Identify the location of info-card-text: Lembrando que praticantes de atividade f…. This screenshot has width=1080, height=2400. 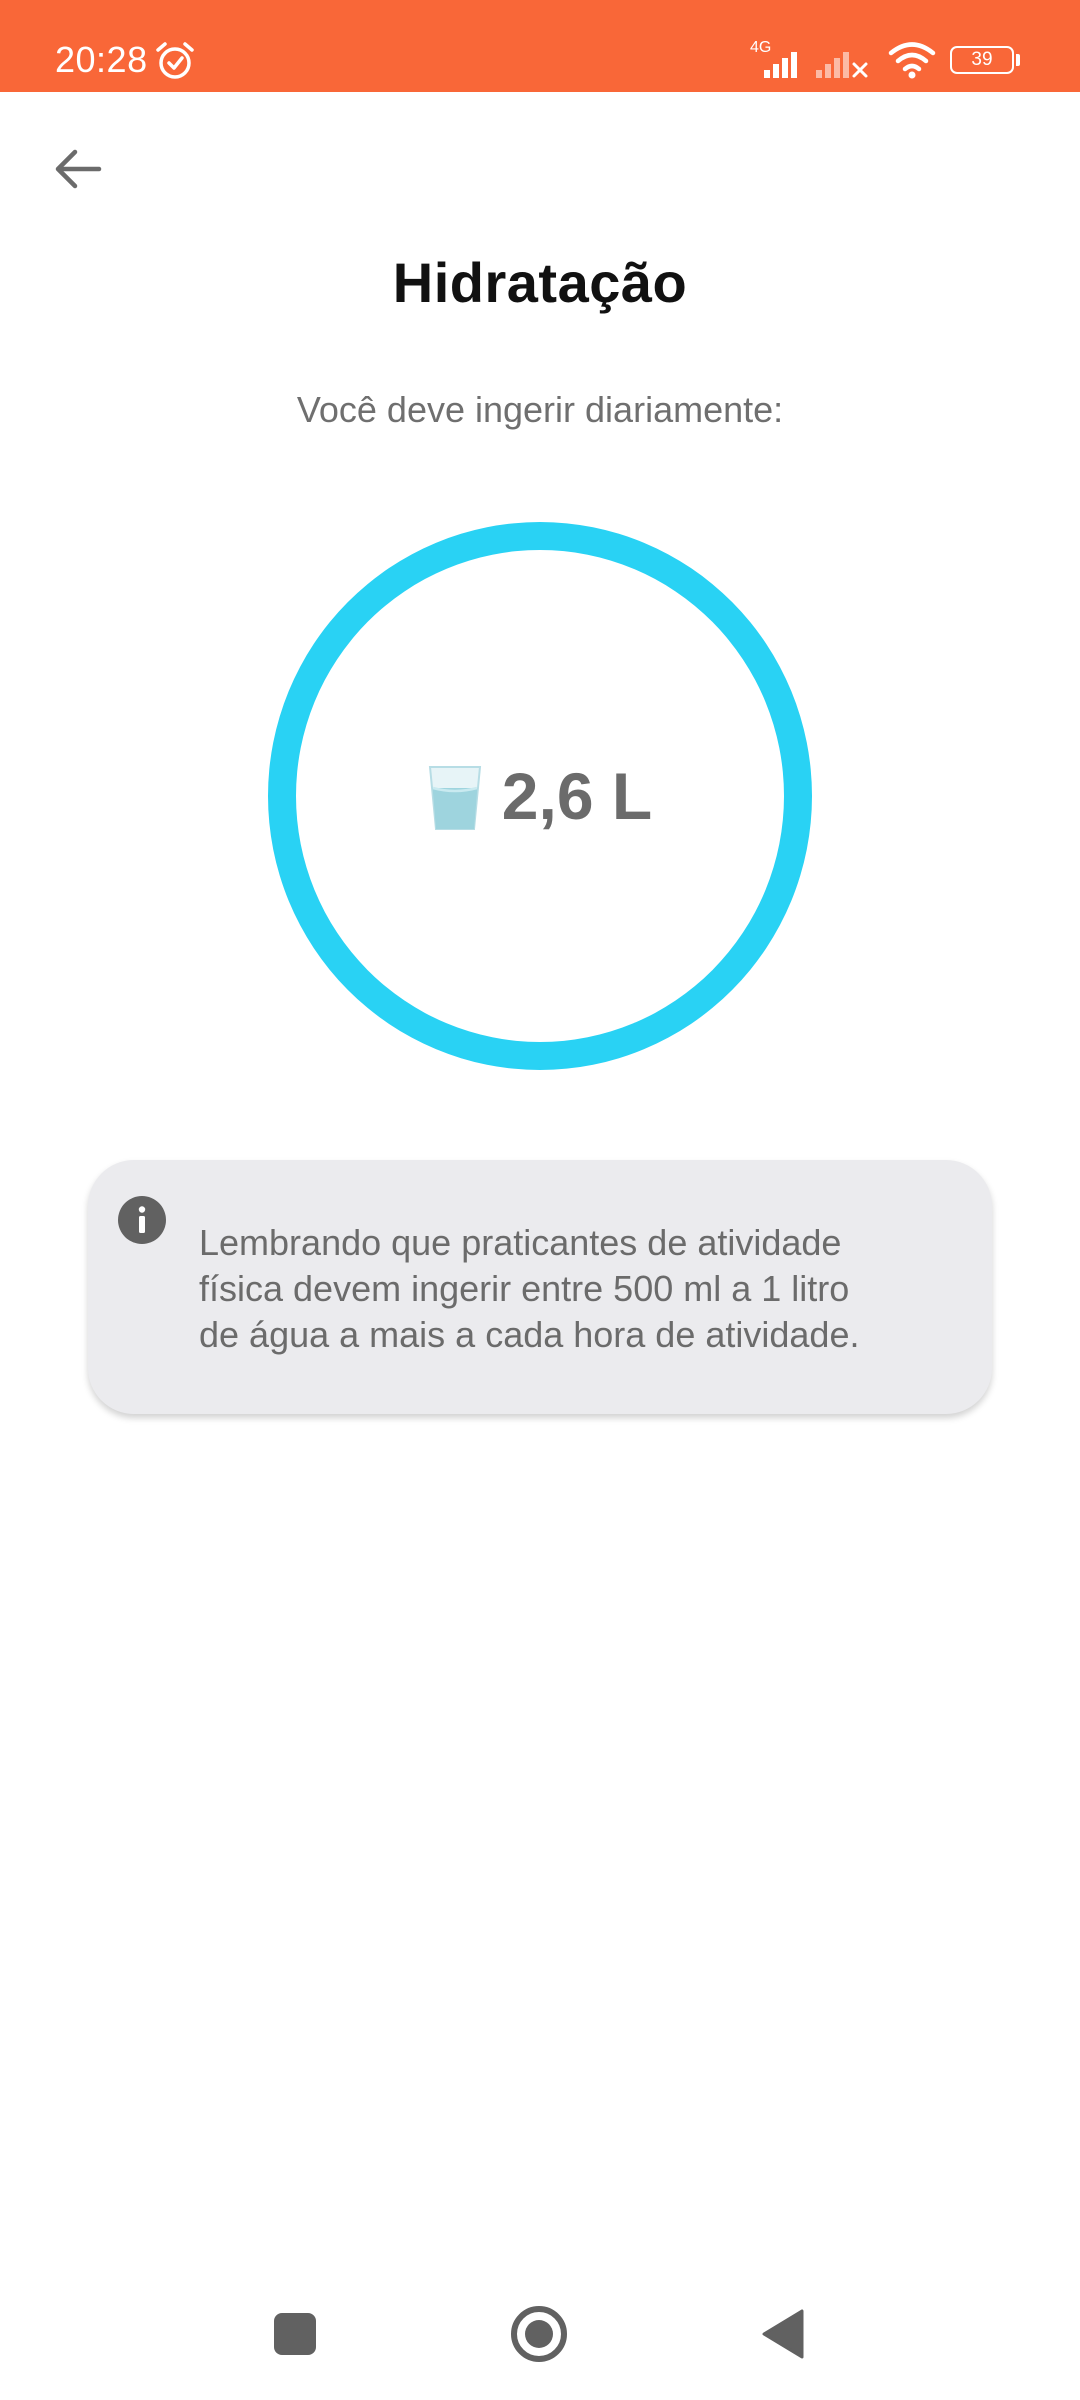
(529, 1288).